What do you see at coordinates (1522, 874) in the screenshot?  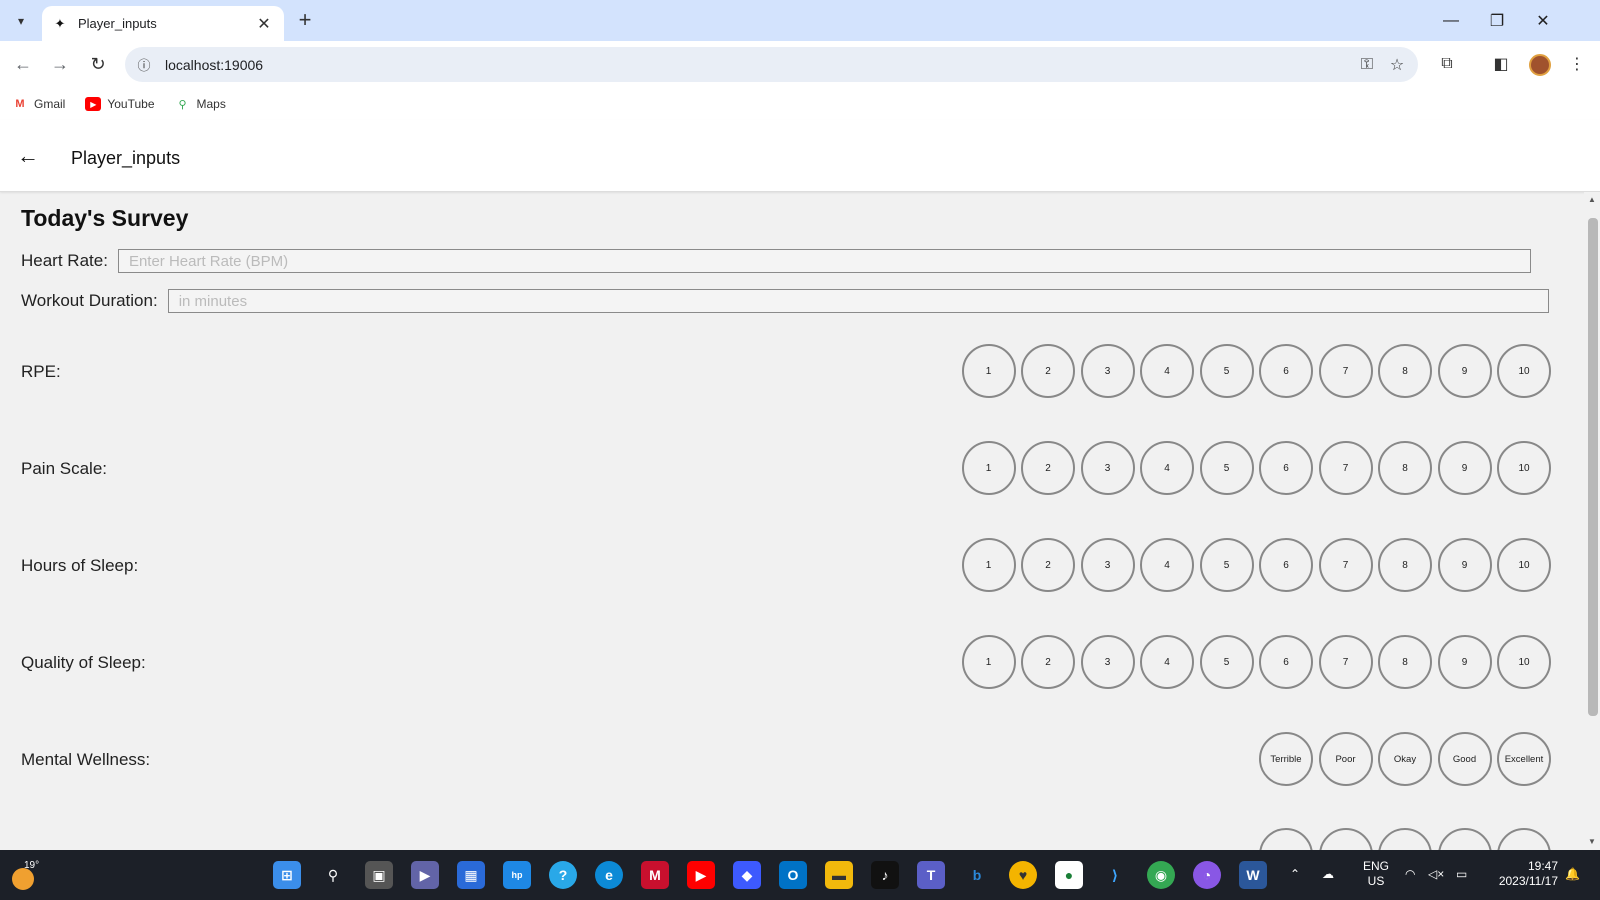 I see `clock: 19:47 2023/11/17` at bounding box center [1522, 874].